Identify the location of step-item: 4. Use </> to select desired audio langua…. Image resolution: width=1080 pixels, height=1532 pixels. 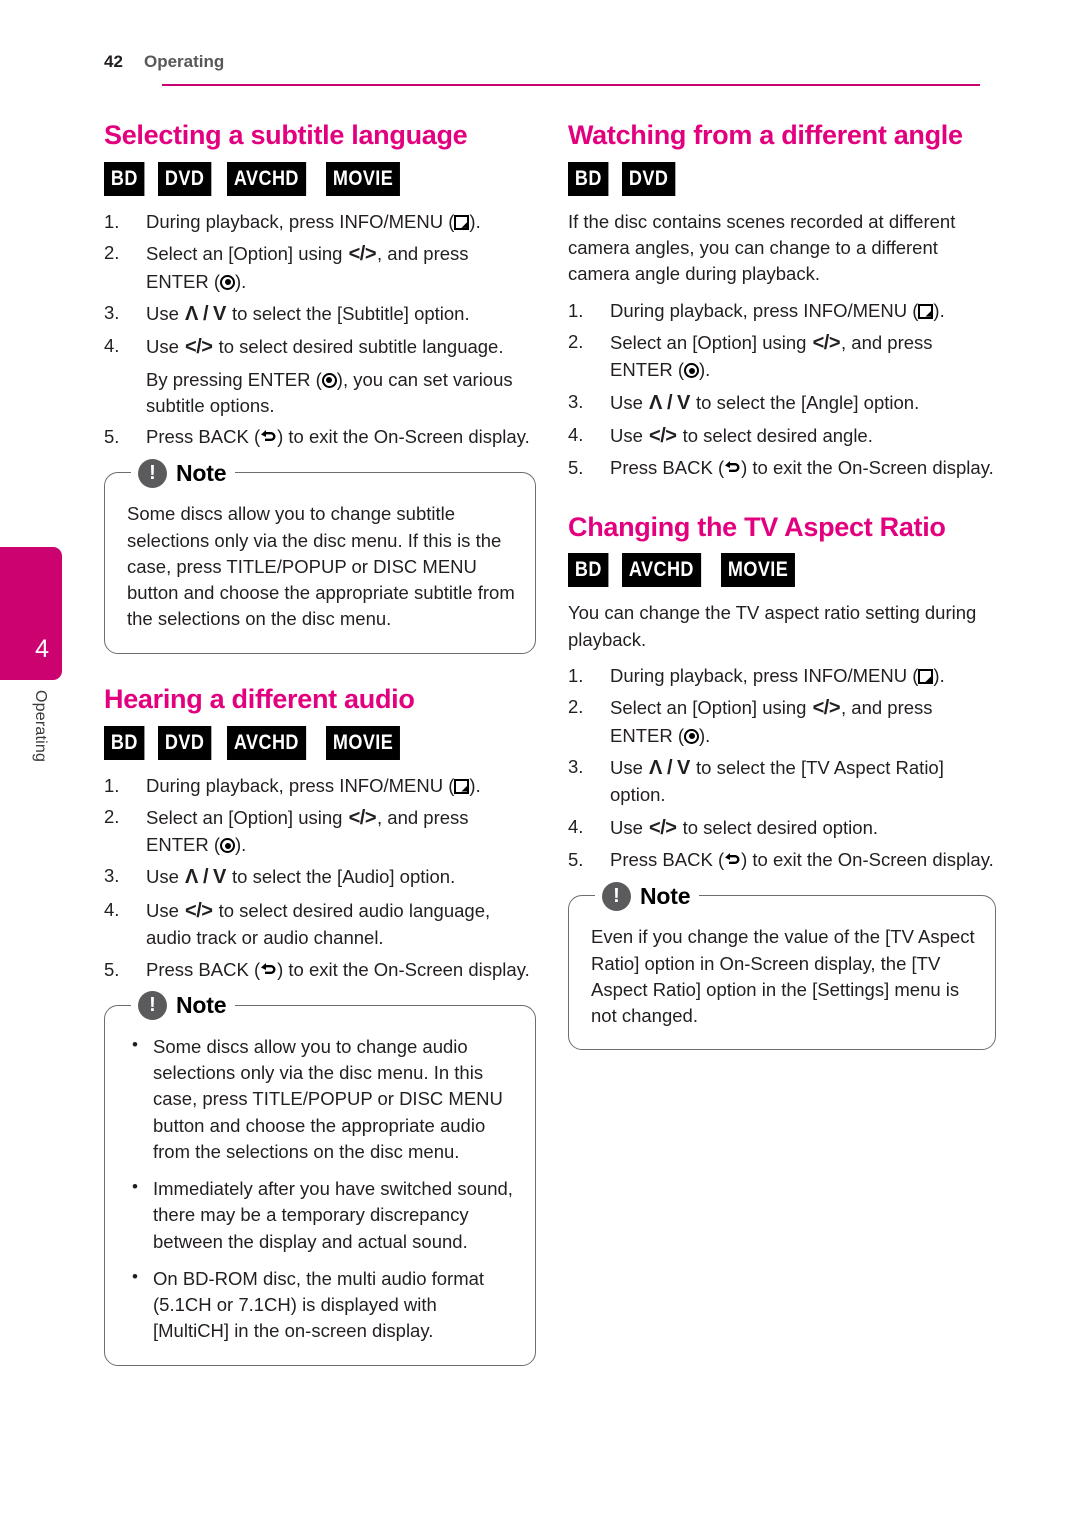
(297, 923).